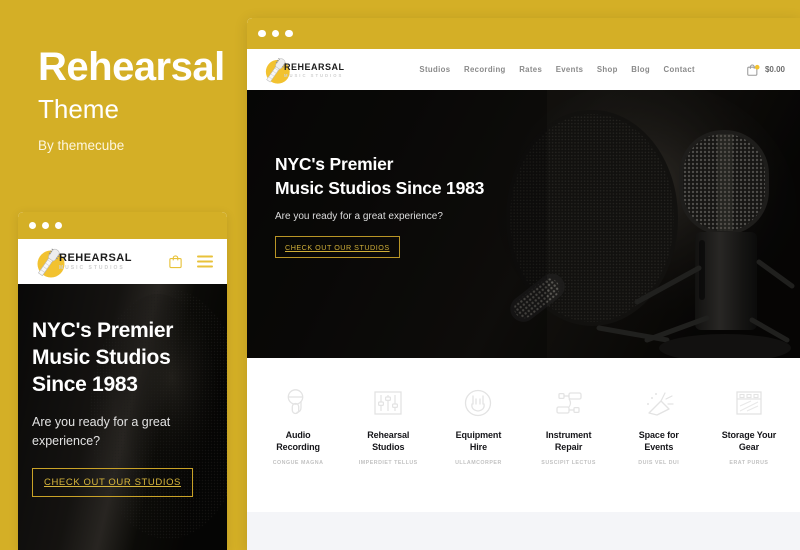  Describe the element at coordinates (749, 402) in the screenshot. I see `storage-locker-icon` at that location.